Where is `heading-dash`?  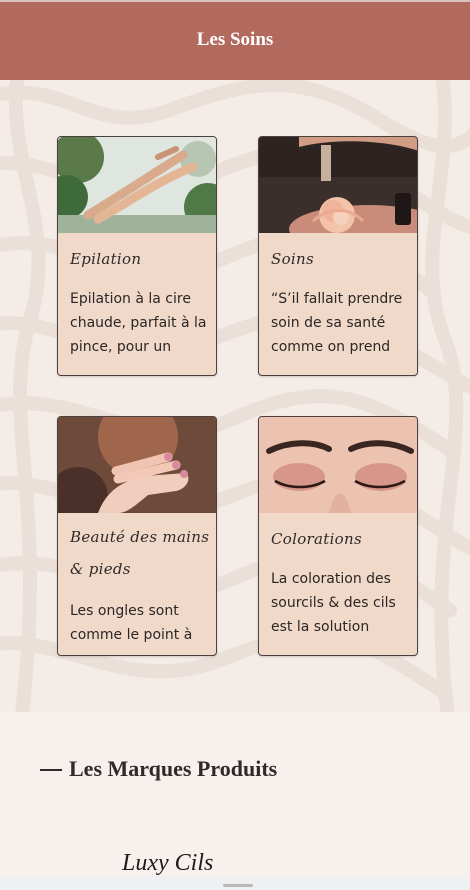
heading-dash is located at coordinates (51, 770).